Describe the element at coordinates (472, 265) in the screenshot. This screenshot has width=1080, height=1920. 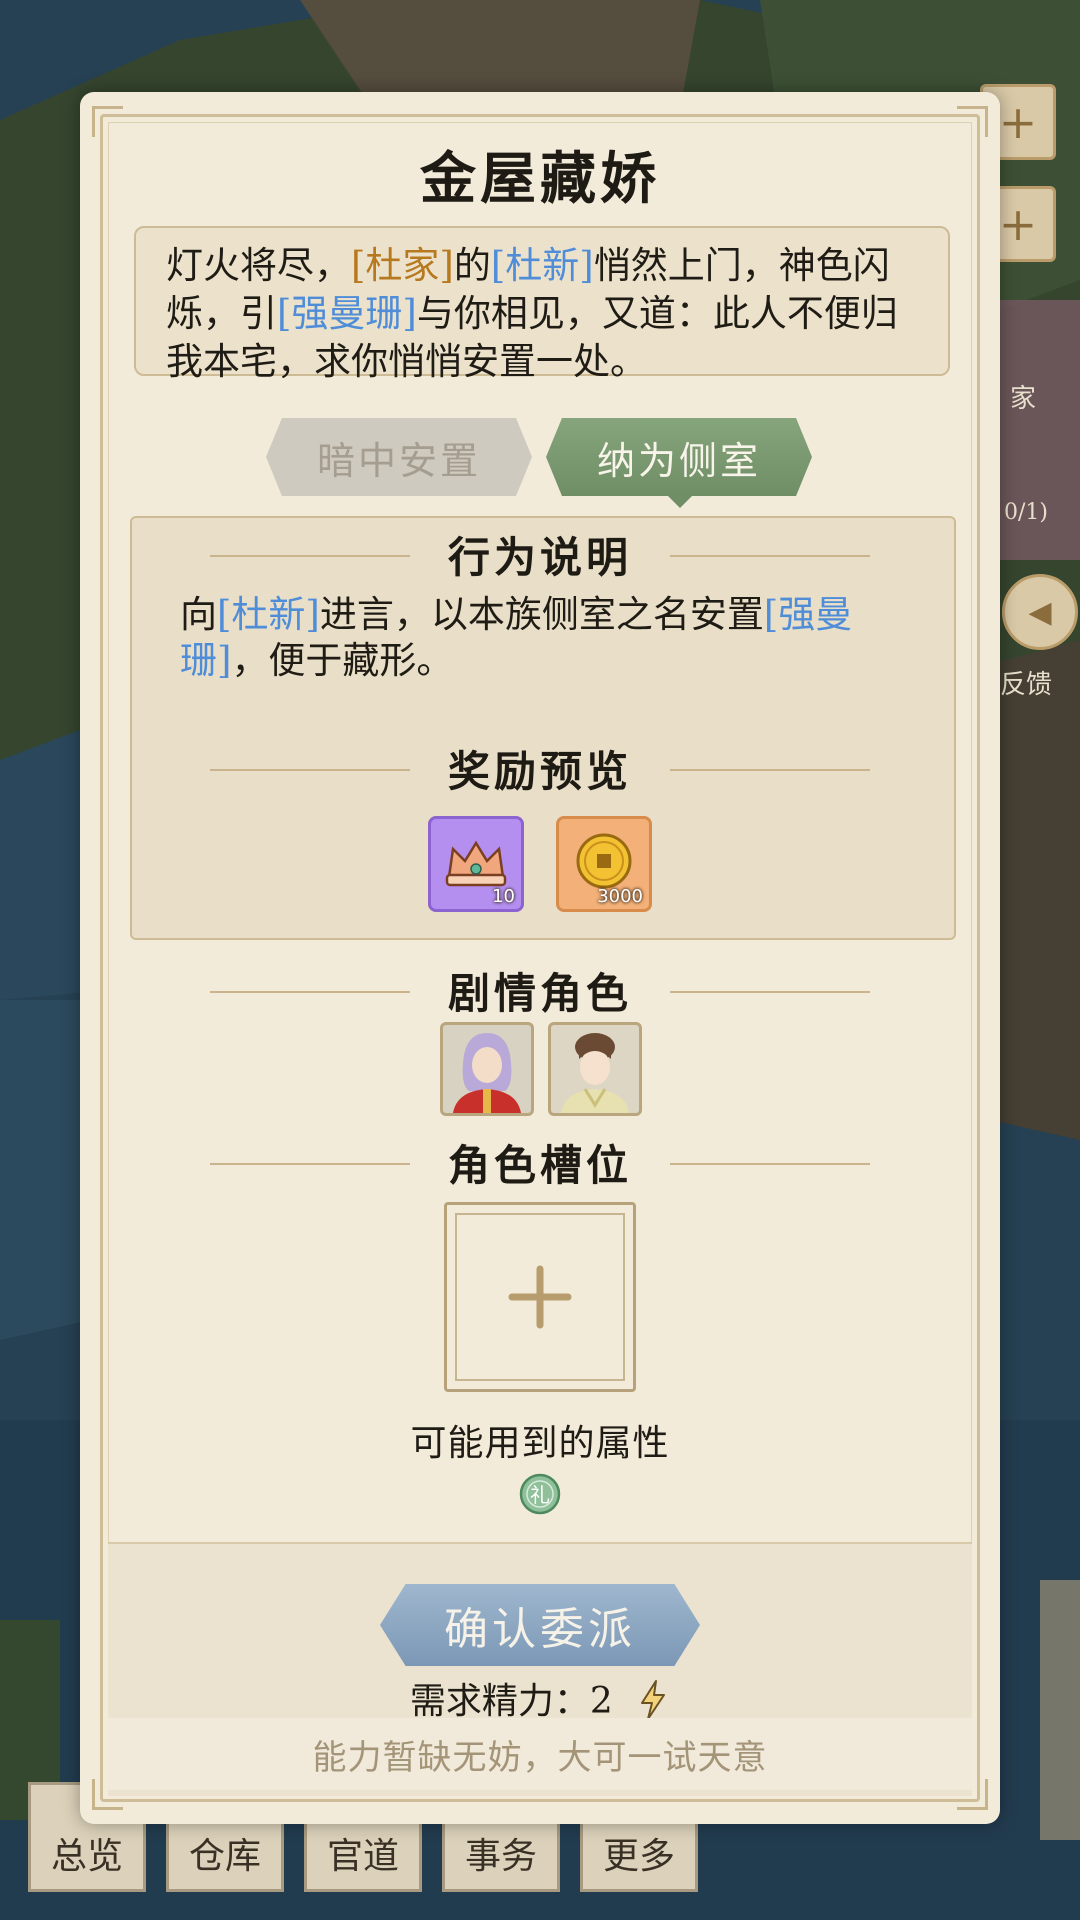
I see `story-text: 的` at that location.